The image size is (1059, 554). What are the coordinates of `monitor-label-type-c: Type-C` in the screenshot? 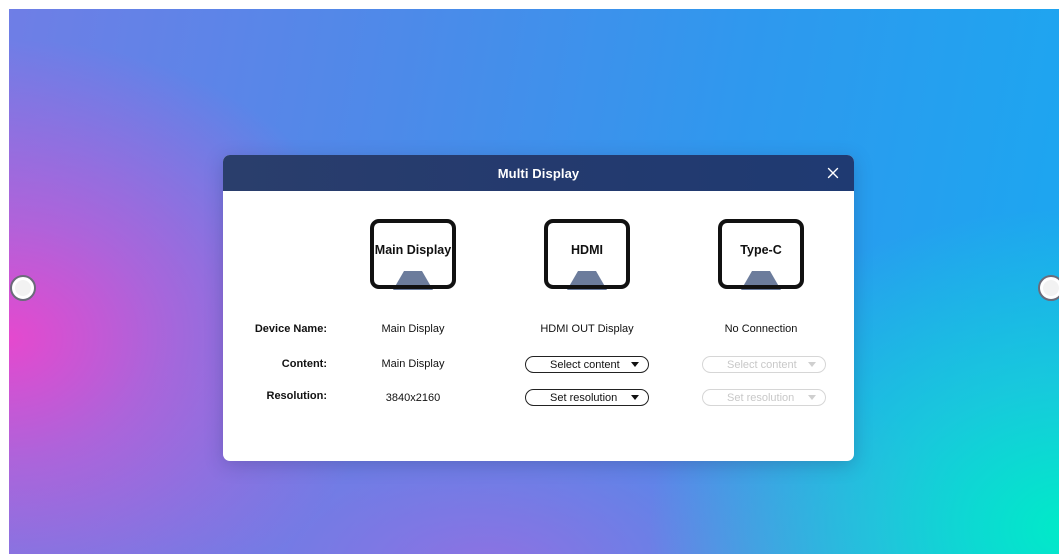 It's located at (761, 250).